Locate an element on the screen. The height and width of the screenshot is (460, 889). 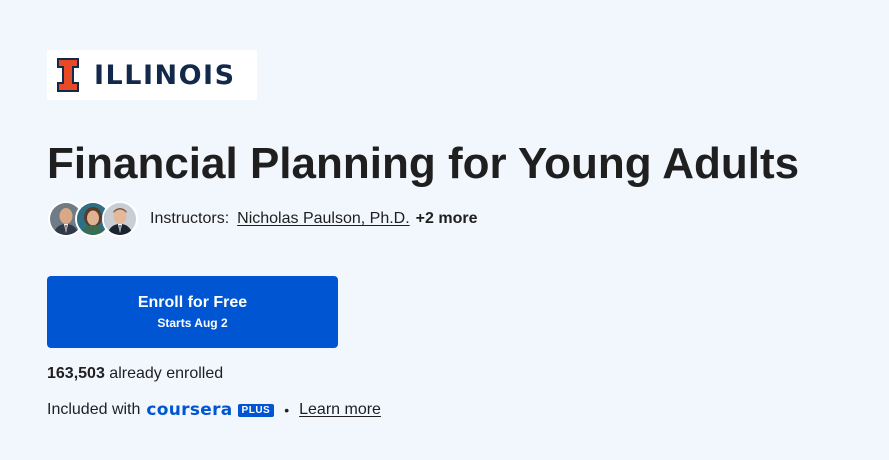
included-prefix: Included with is located at coordinates (94, 409).